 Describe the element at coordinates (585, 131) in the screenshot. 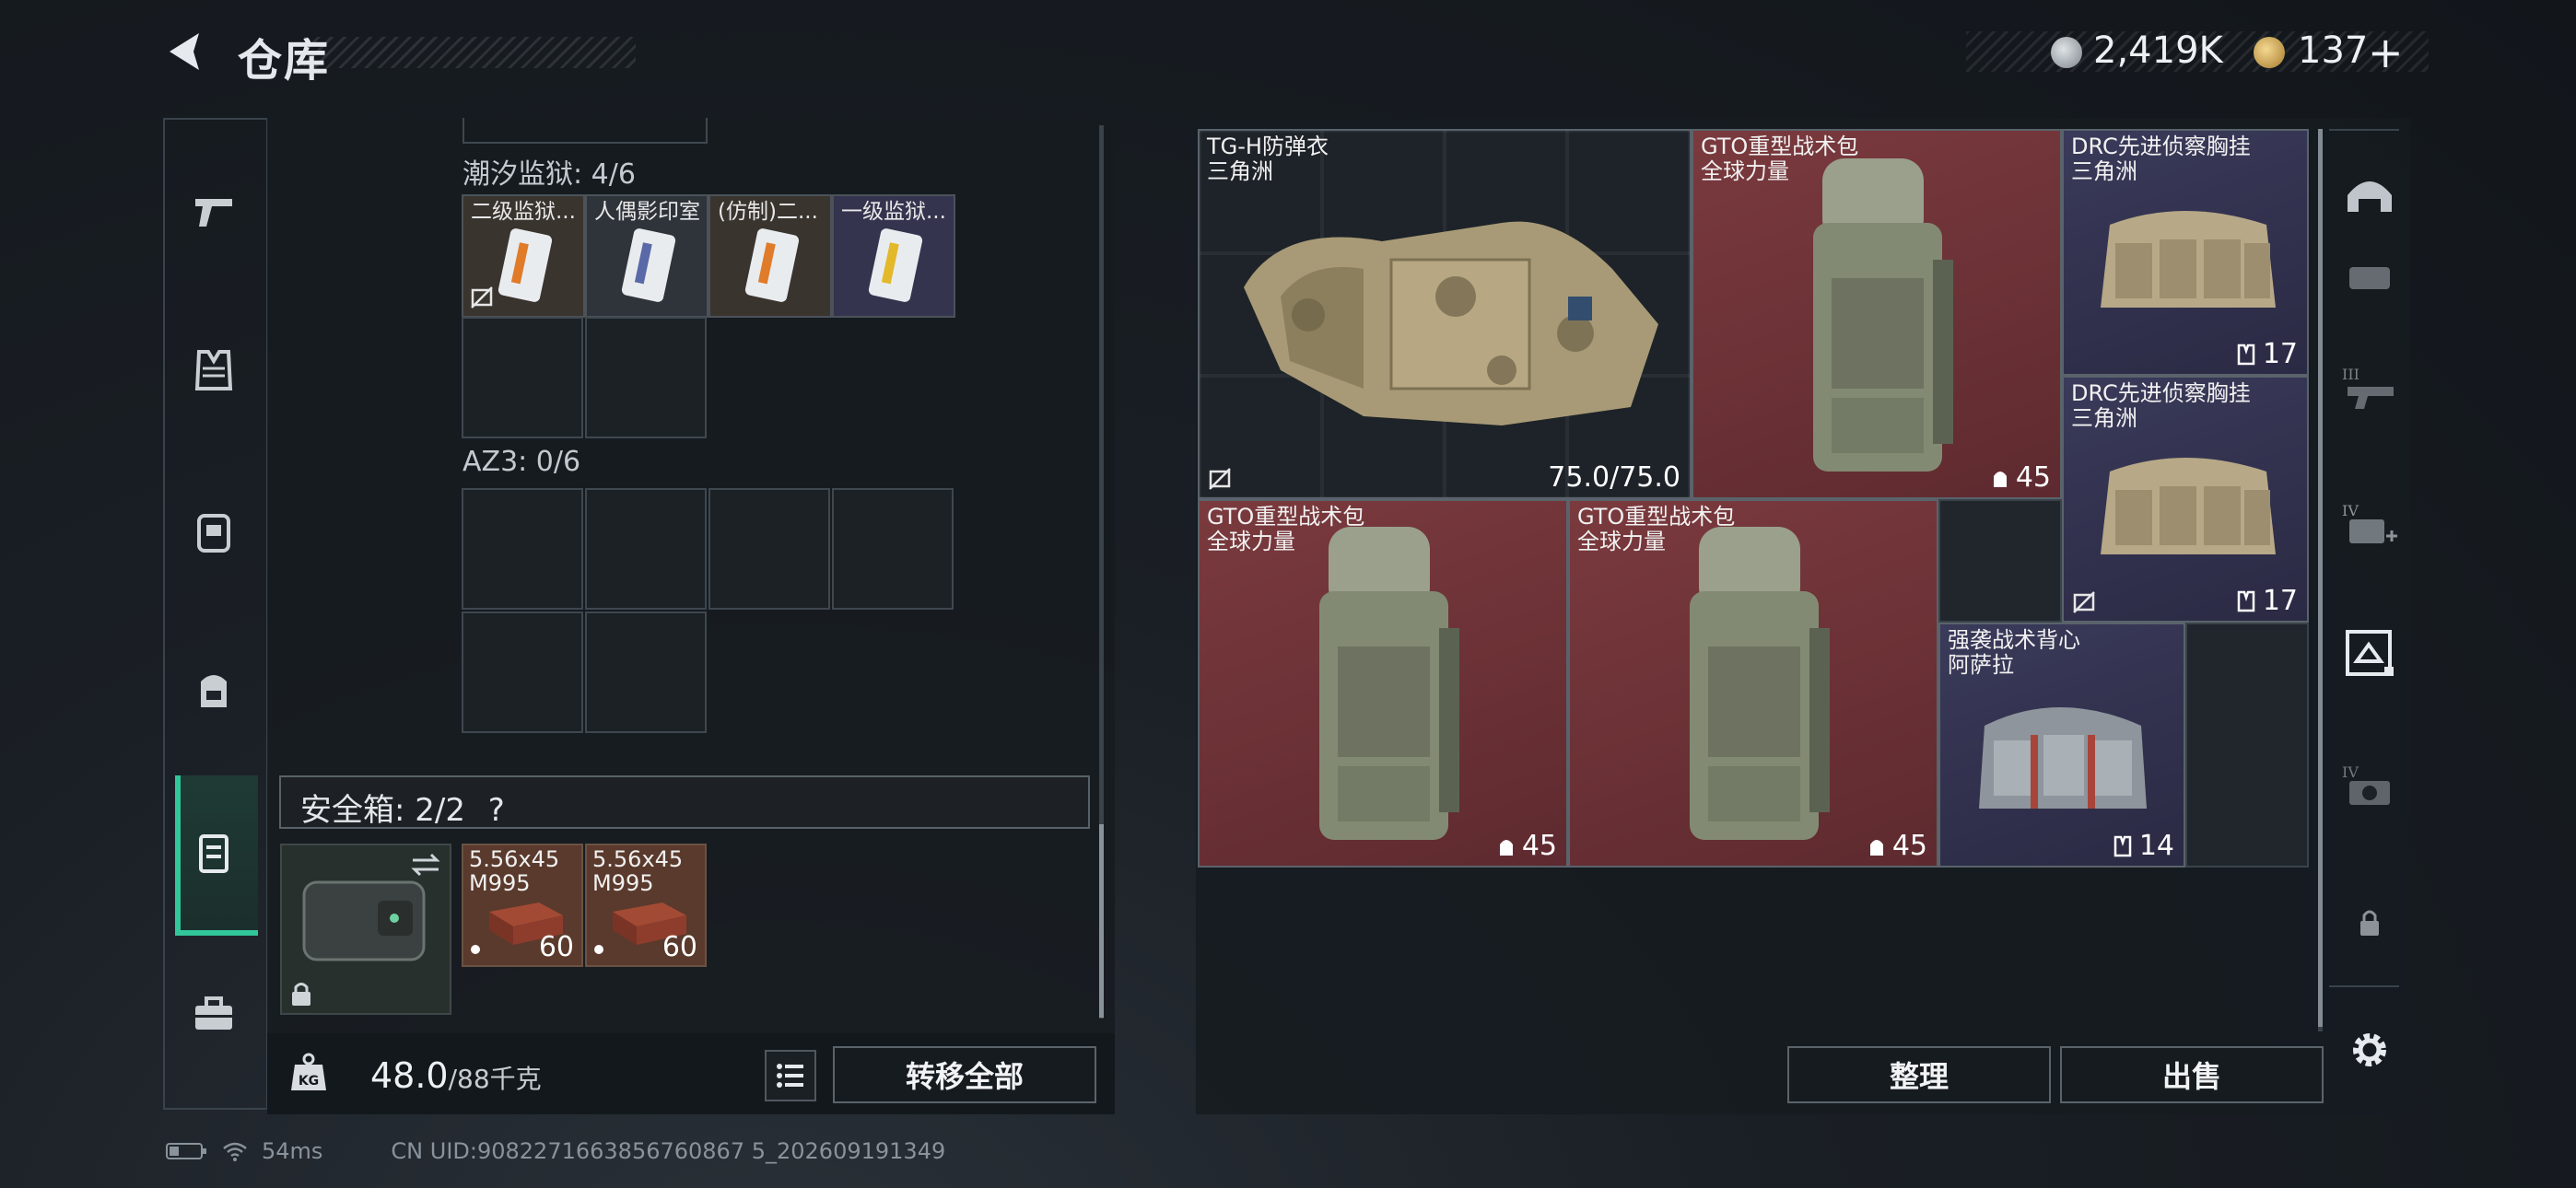

I see `previous-container-edge` at that location.